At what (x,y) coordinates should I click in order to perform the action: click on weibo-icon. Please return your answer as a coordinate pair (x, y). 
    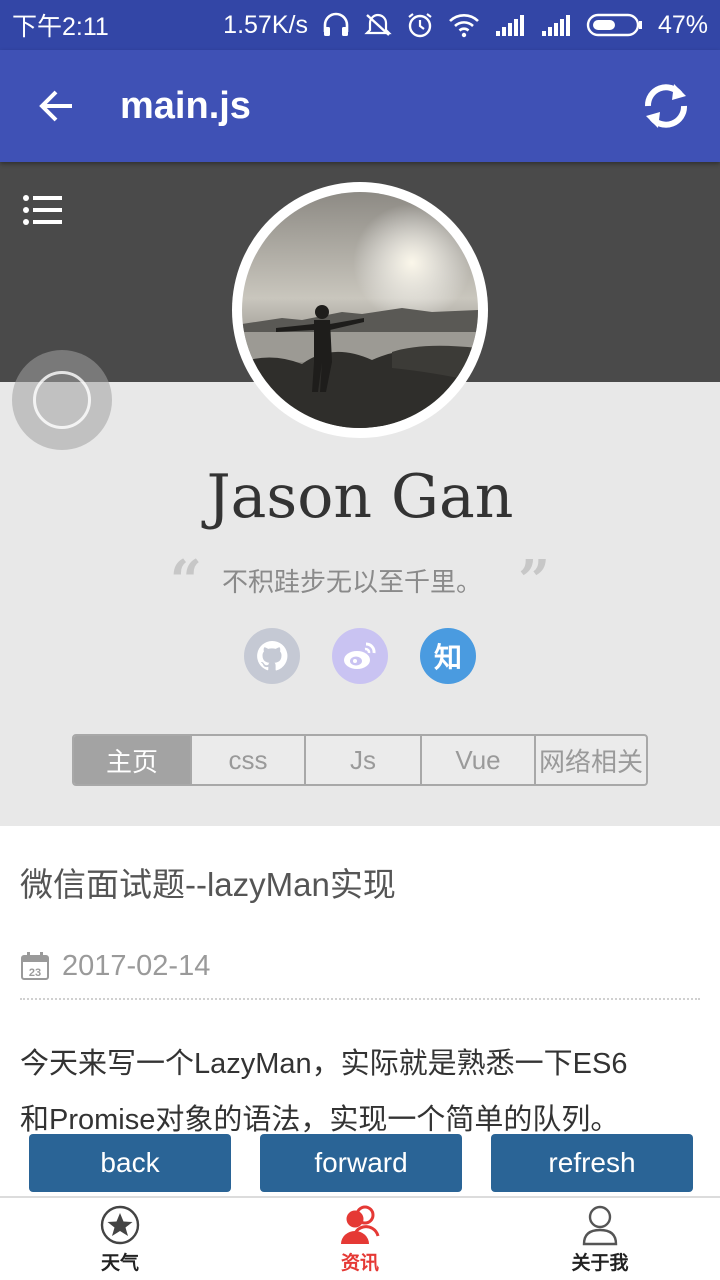
    Looking at the image, I should click on (360, 655).